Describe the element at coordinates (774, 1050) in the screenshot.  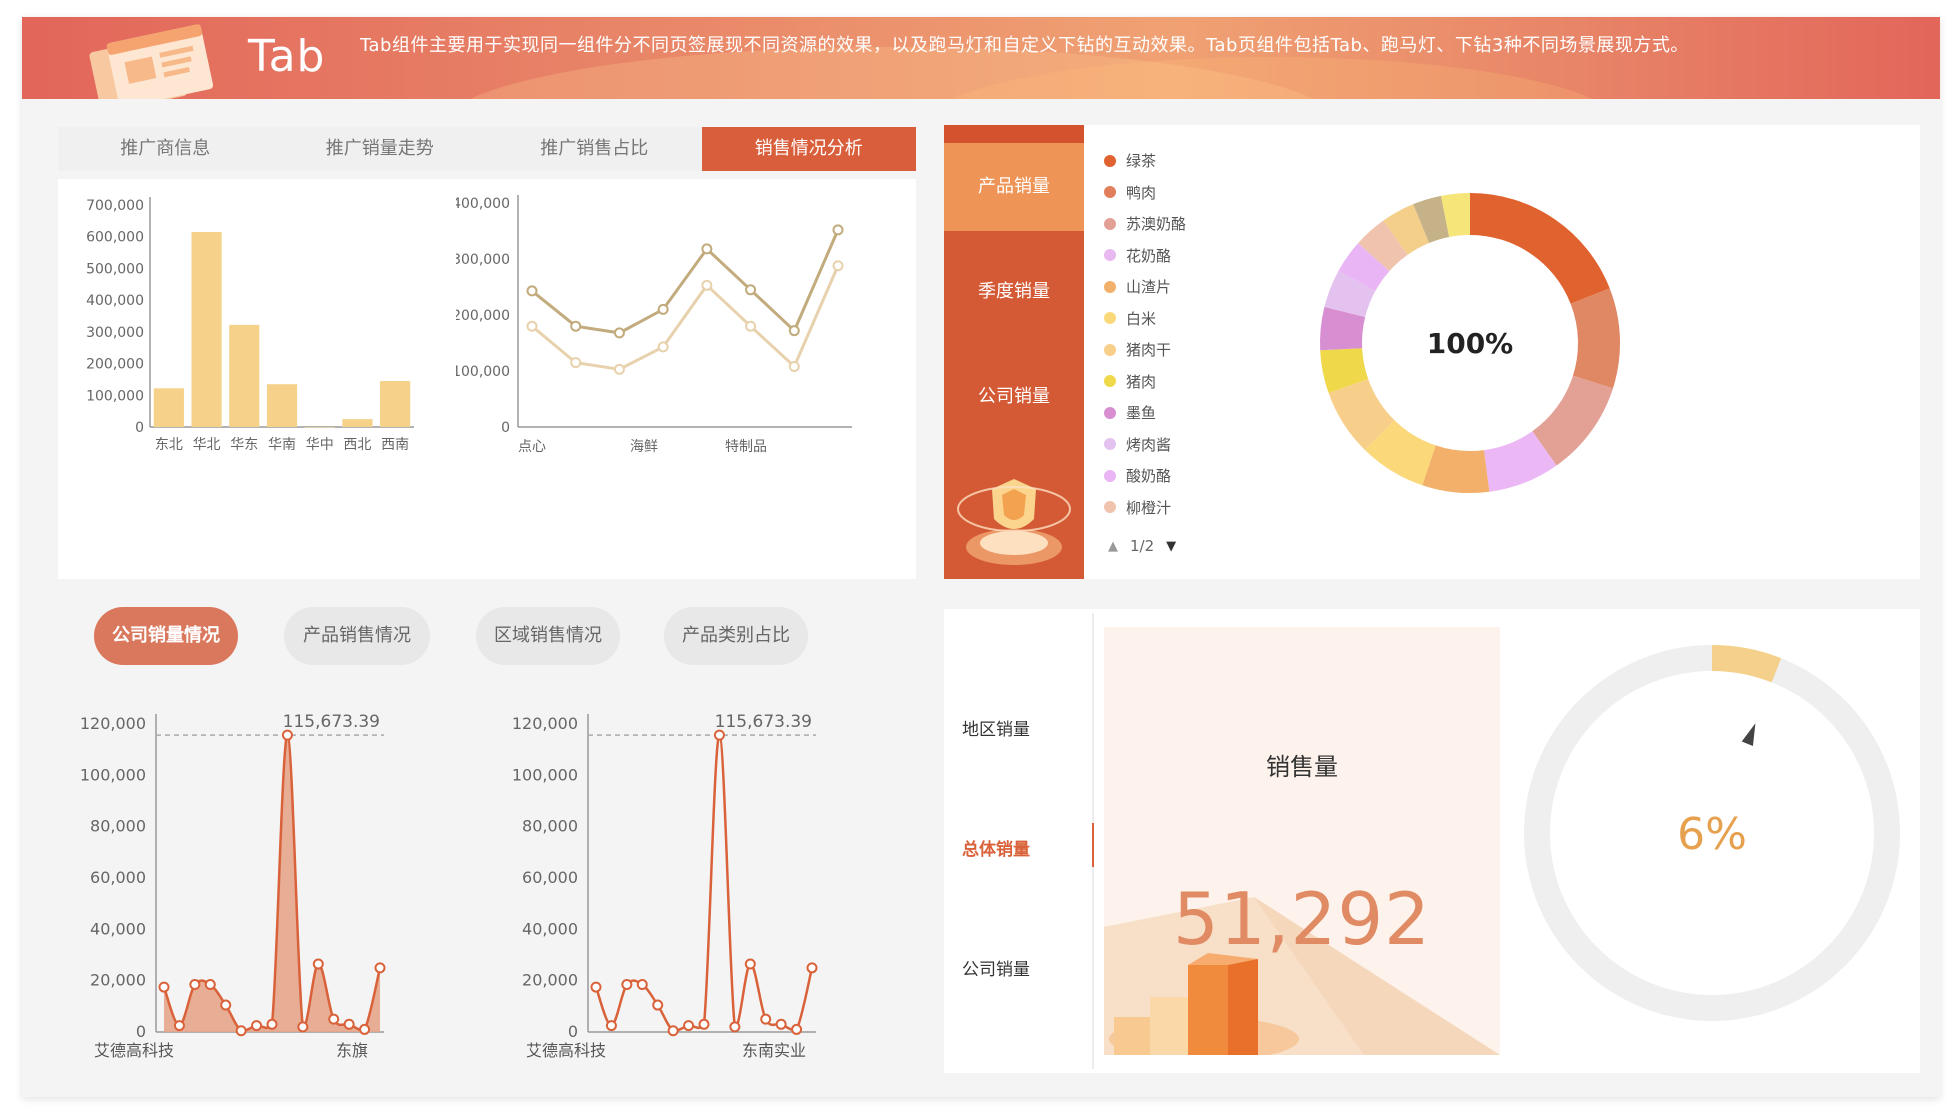
I see `x-tick-label: 东南实业` at that location.